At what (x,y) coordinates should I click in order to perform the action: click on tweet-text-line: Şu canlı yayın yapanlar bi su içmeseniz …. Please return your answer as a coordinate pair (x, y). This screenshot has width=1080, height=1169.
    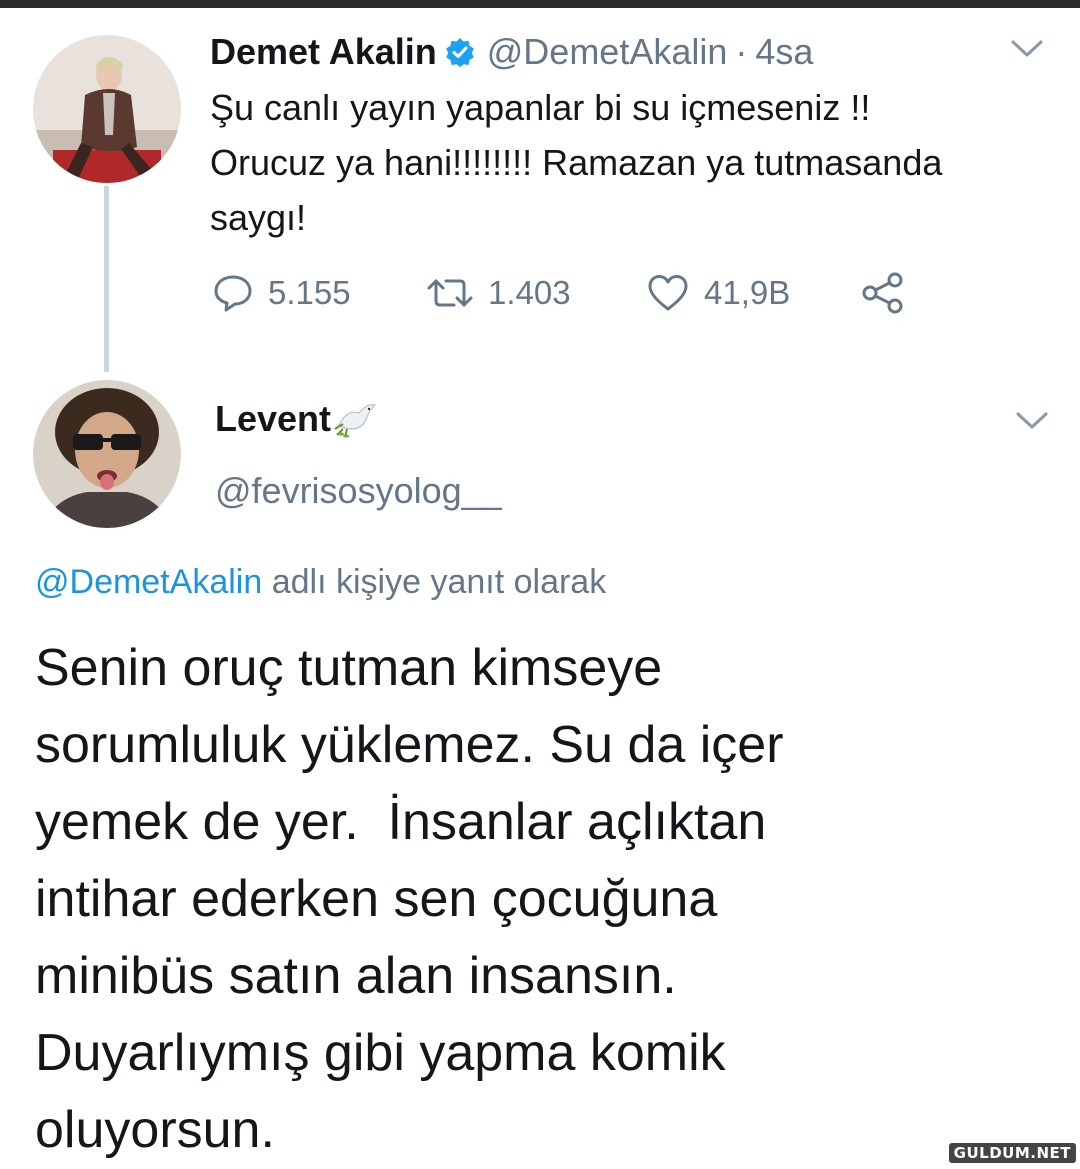
    Looking at the image, I should click on (540, 107).